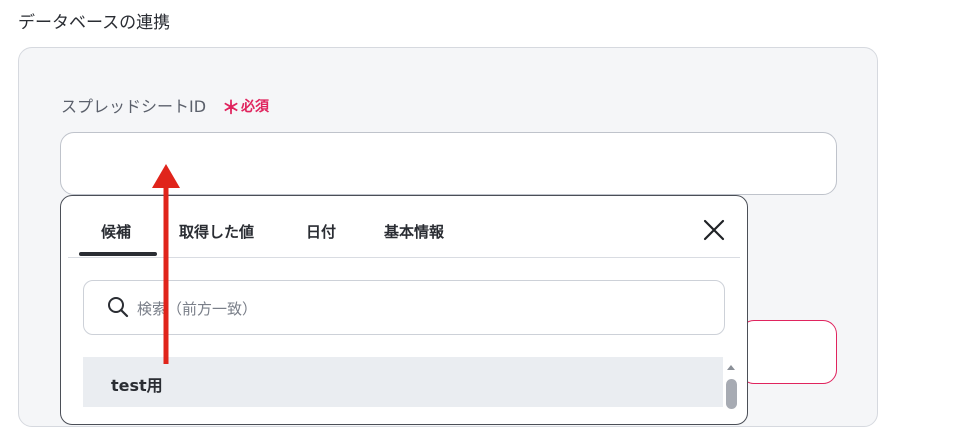 This screenshot has width=965, height=427. Describe the element at coordinates (216, 231) in the screenshot. I see `tab-retrieved-values: 取得した値` at that location.